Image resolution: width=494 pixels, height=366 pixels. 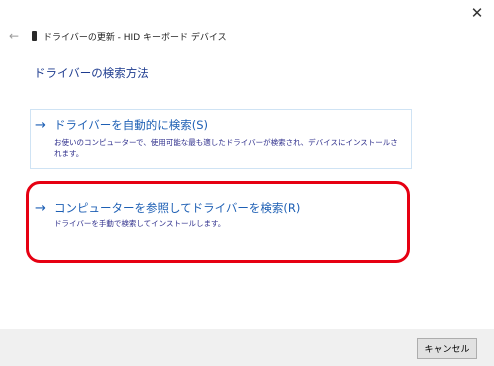 What do you see at coordinates (131, 125) in the screenshot?
I see `option-label: ドライバーを自動的に検索(S)` at bounding box center [131, 125].